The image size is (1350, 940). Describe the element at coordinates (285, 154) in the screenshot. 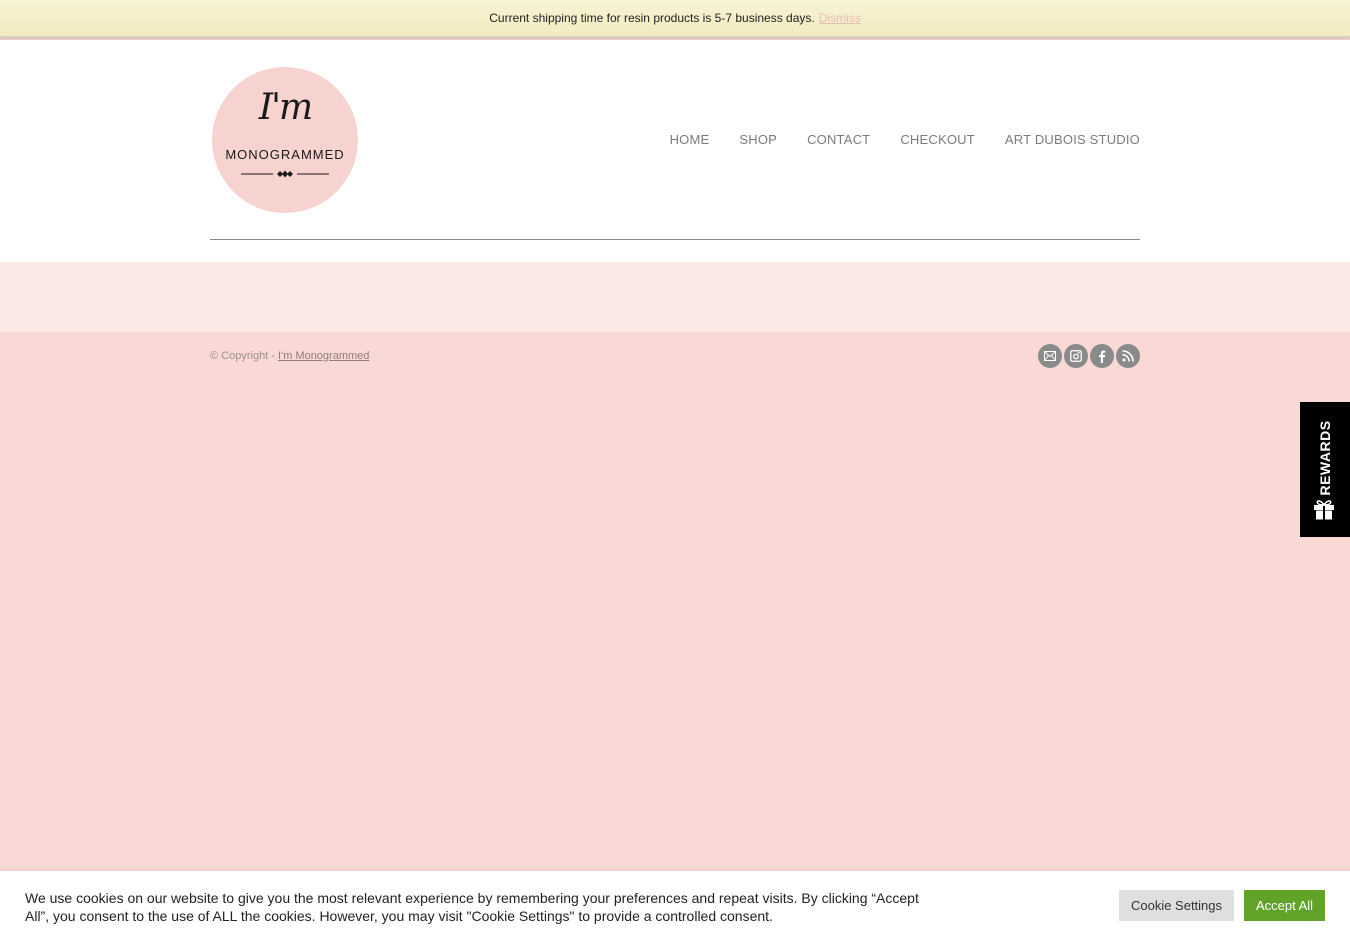

I see `logo-wordmark: MONOGRAMMED` at that location.